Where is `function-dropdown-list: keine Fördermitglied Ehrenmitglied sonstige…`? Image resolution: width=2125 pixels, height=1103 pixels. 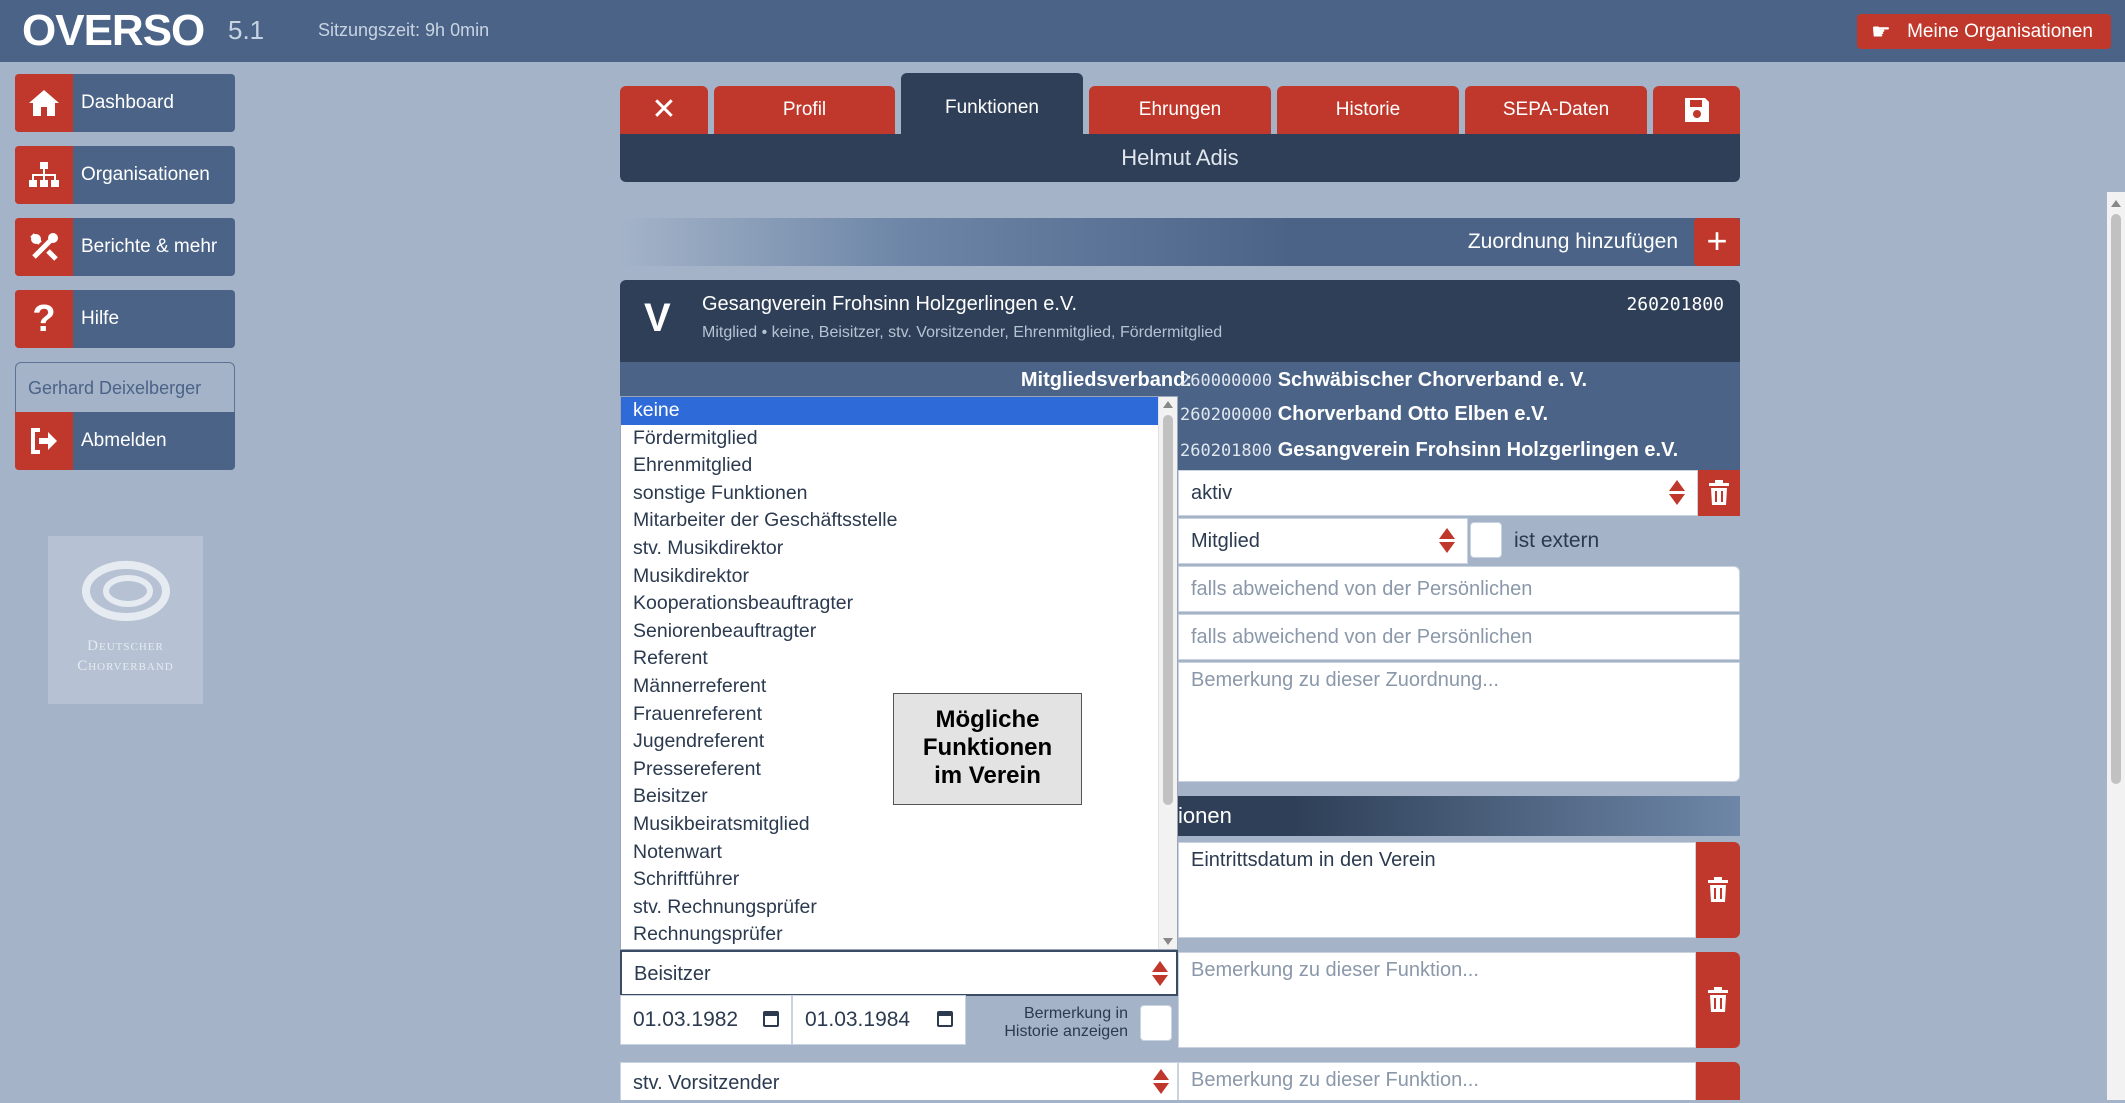 function-dropdown-list: keine Fördermitglied Ehrenmitglied sonstige… is located at coordinates (899, 673).